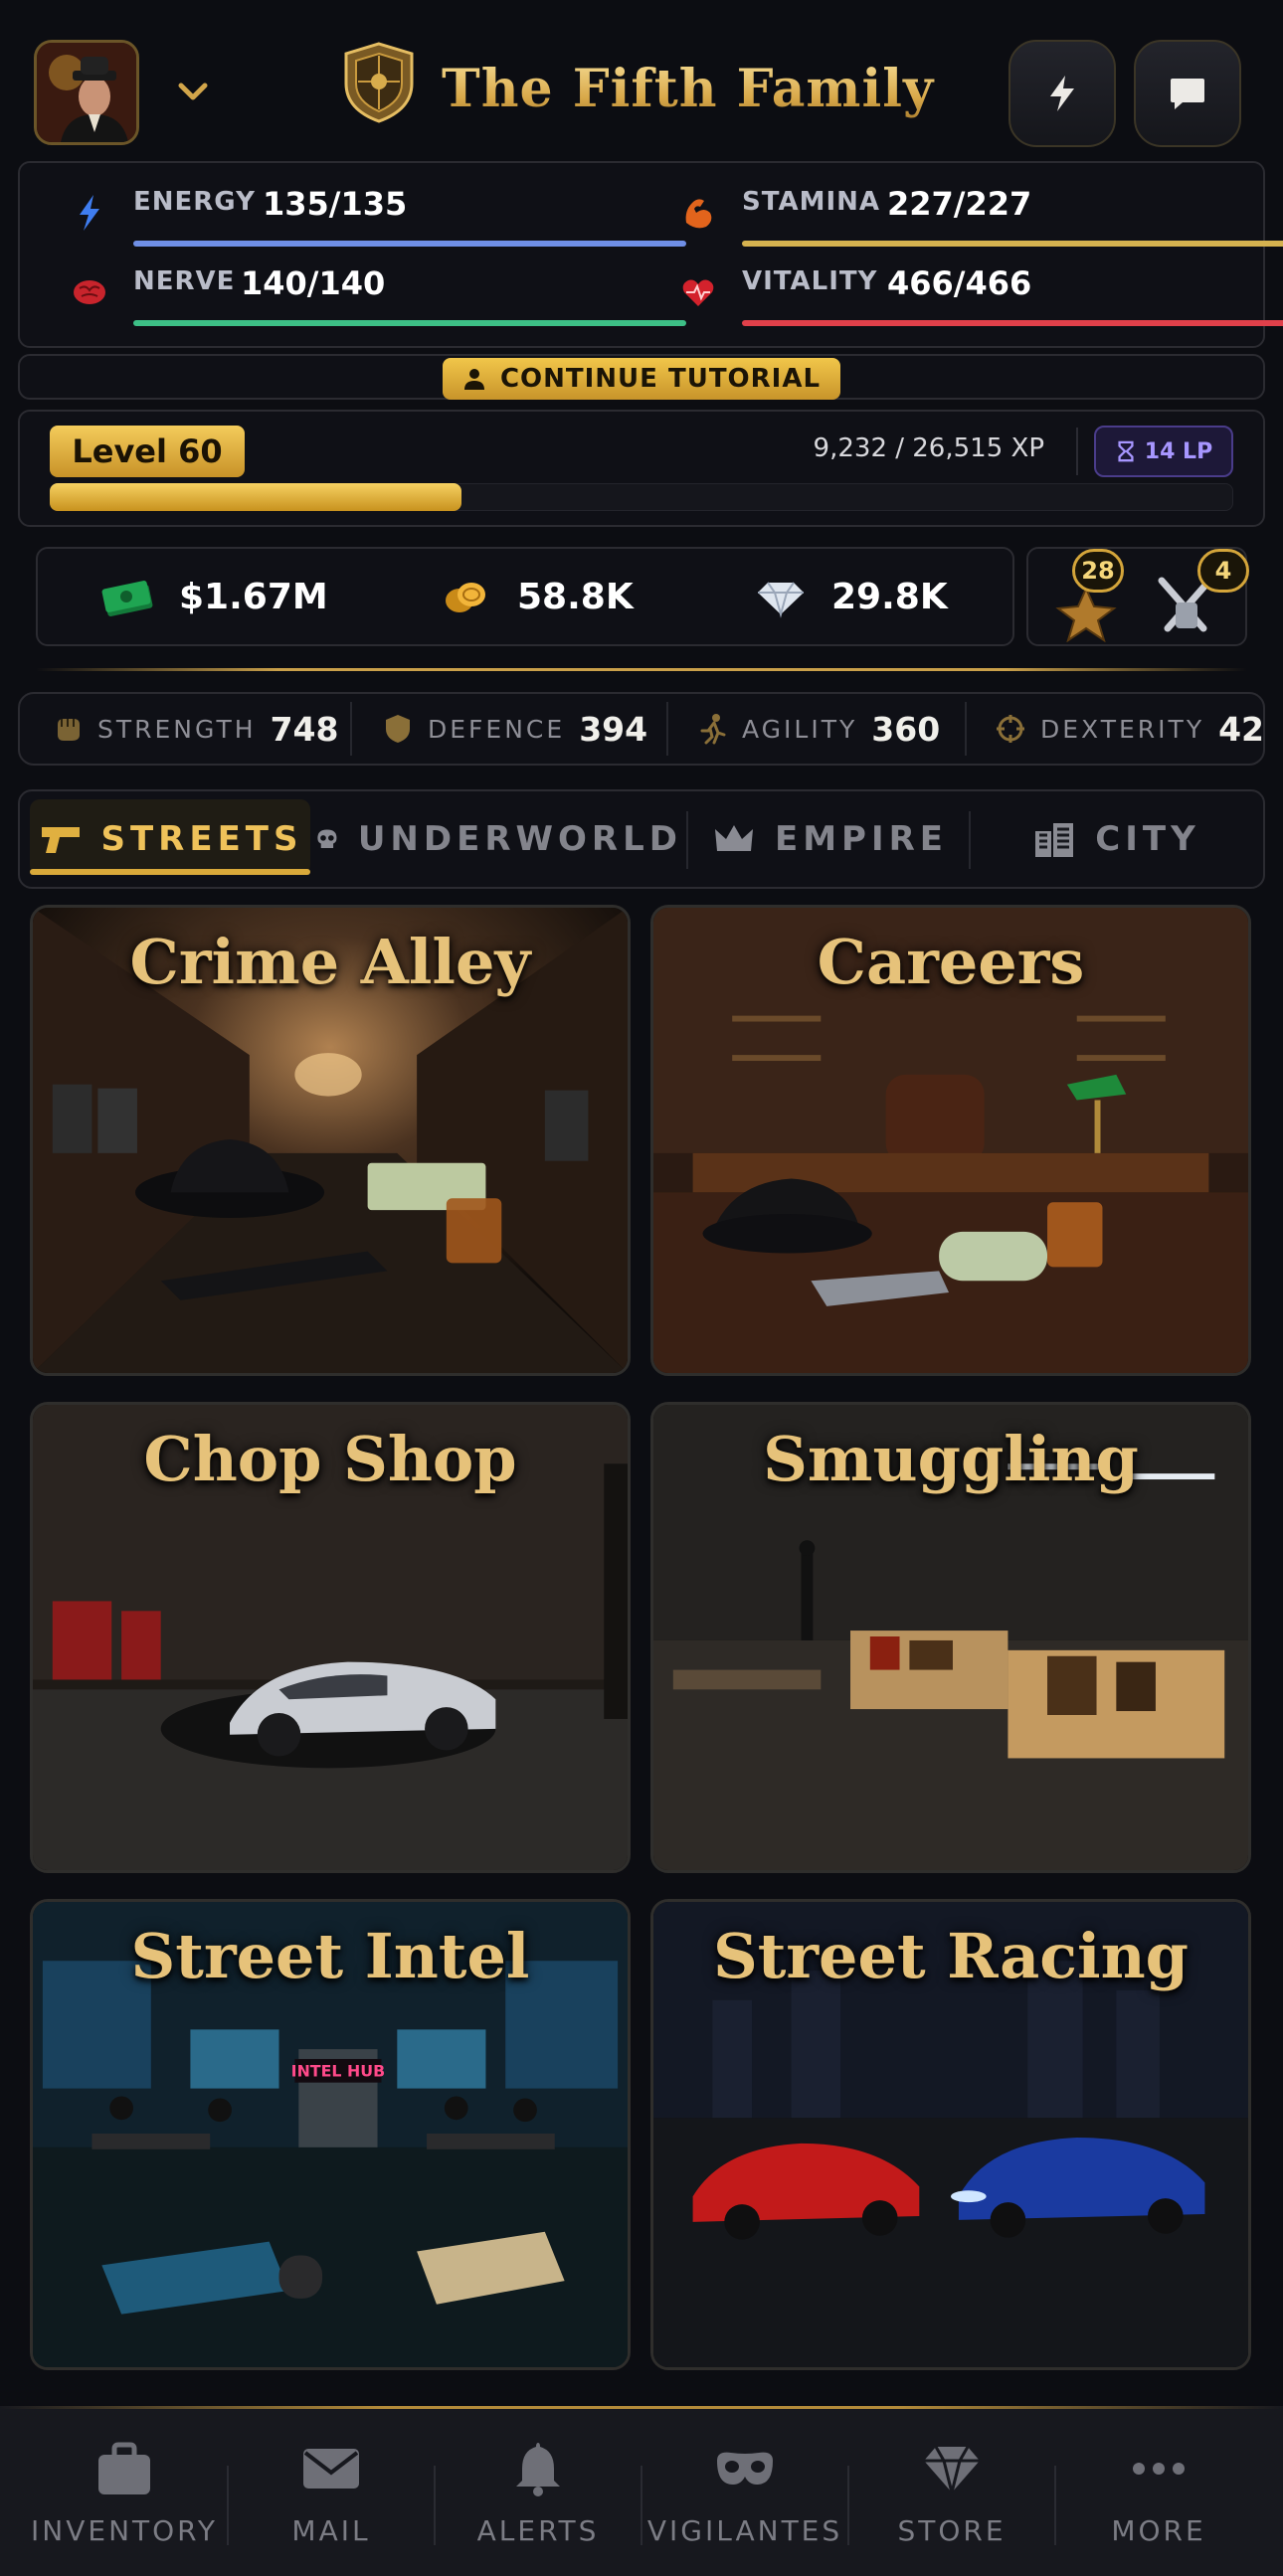  I want to click on level-badge: Level 60, so click(147, 451).